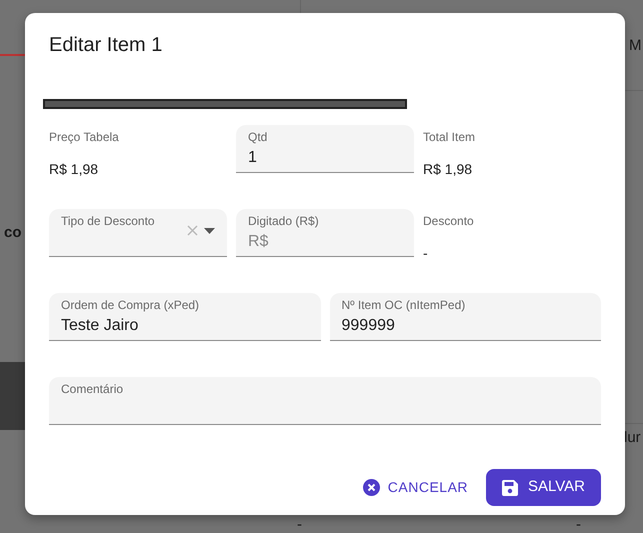  I want to click on field-value: -, so click(425, 253).